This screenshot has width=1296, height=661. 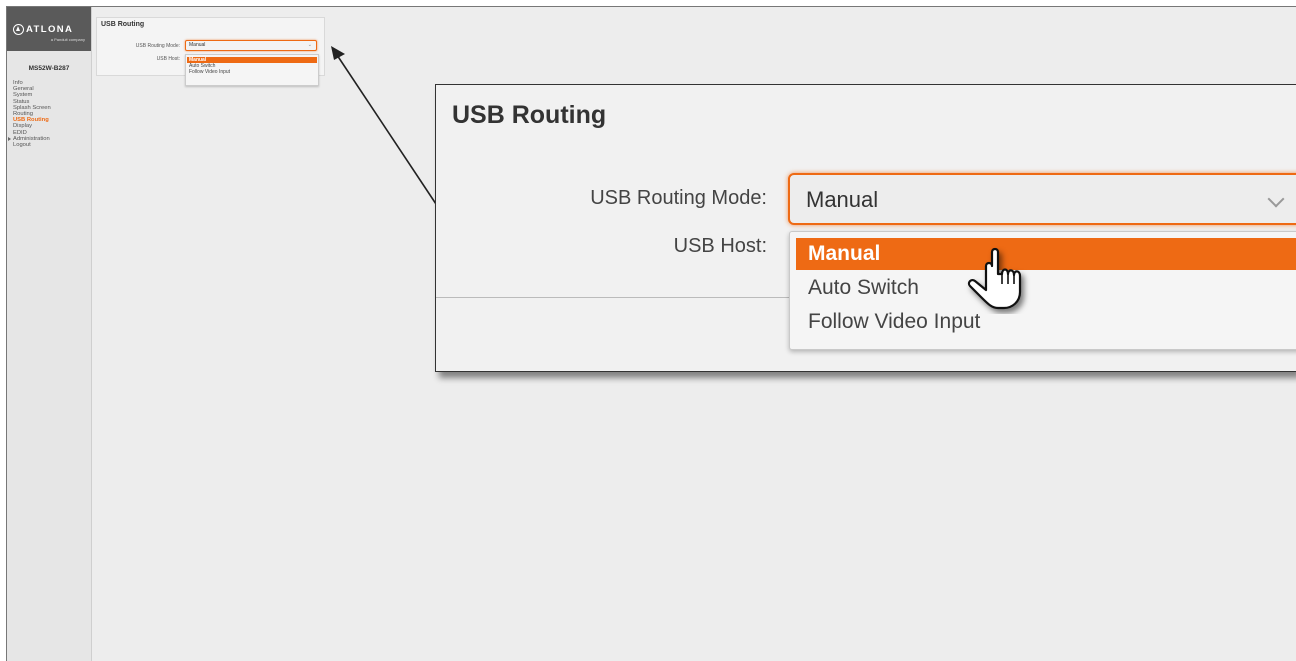 I want to click on hand-pointer-icon, so click(x=994, y=278).